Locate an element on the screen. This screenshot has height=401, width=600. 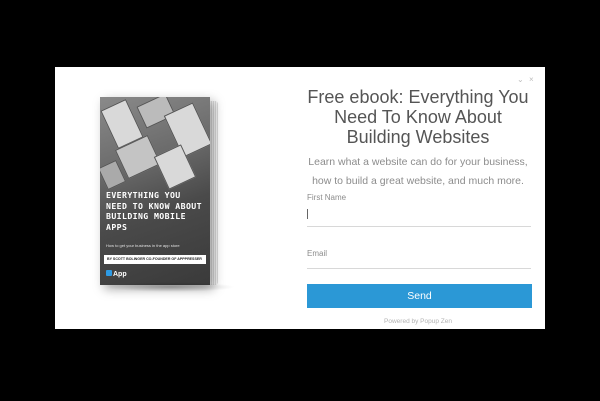
first-name-field is located at coordinates (419, 214).